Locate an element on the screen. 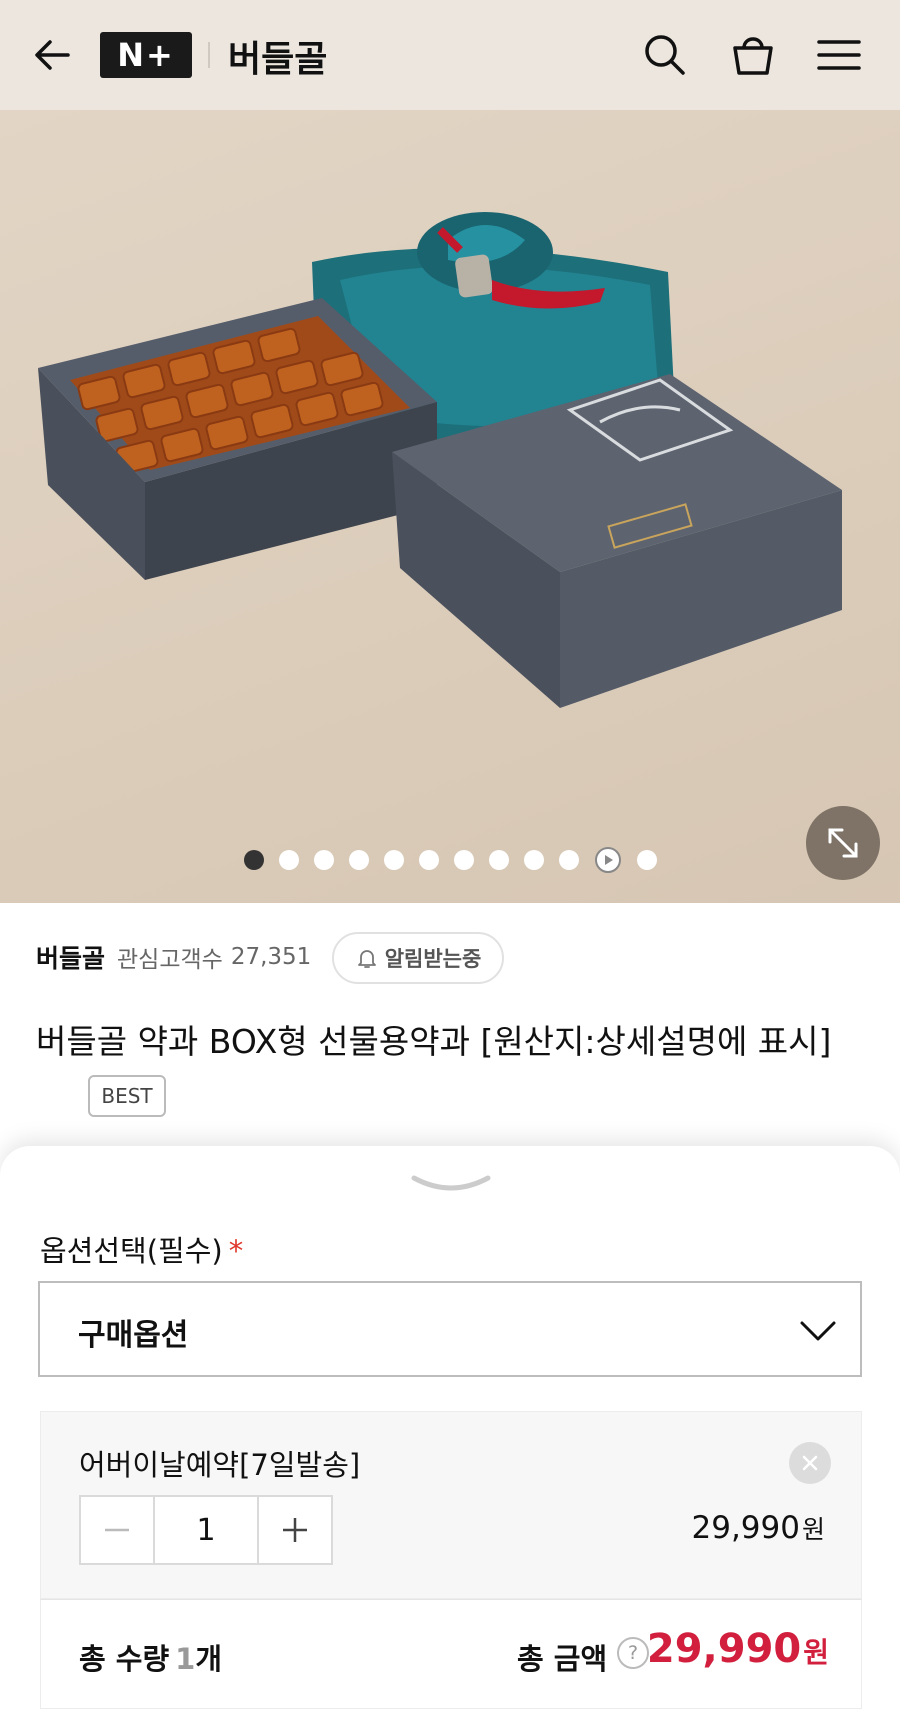  total-amount-unit: 원 is located at coordinates (816, 1652).